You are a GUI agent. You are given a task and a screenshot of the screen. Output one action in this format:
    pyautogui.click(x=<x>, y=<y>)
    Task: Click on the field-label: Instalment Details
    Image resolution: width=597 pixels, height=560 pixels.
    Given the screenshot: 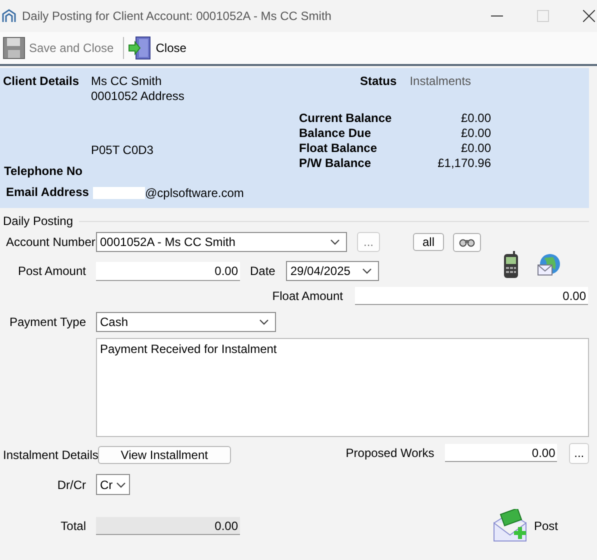 What is the action you would take?
    pyautogui.click(x=50, y=455)
    